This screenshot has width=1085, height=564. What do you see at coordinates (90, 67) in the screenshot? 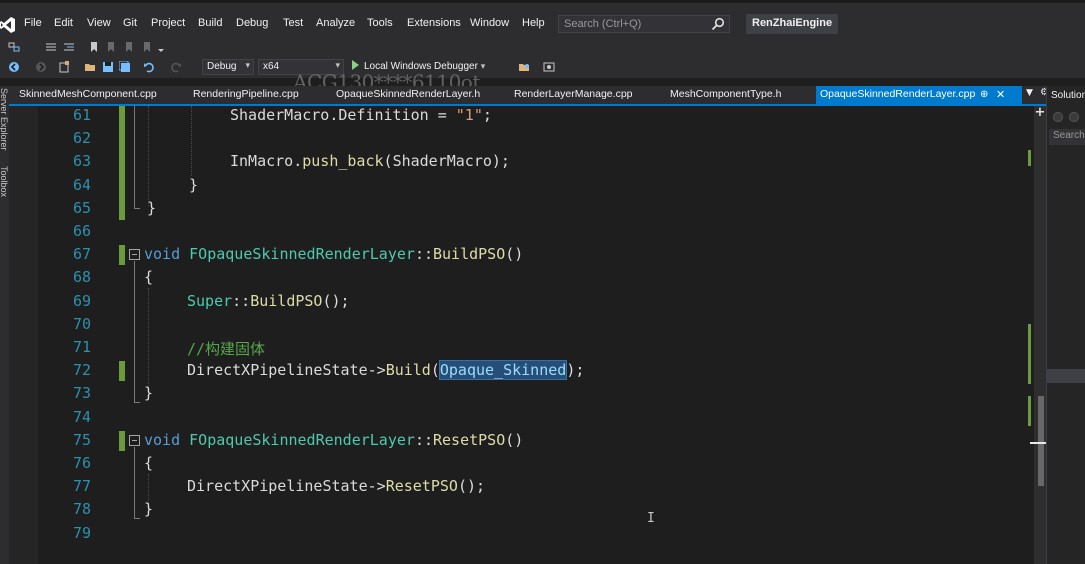
I see `open-folder-icon` at bounding box center [90, 67].